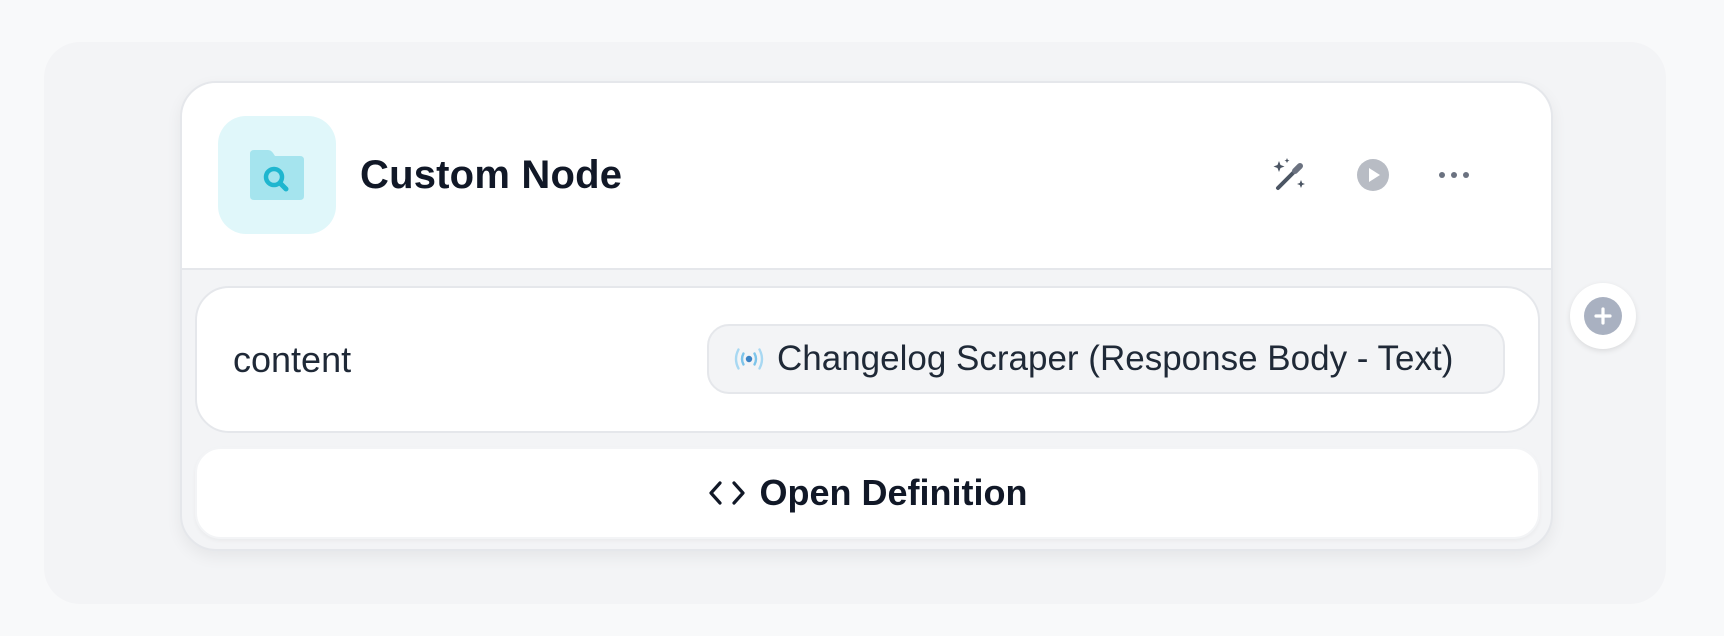 The image size is (1724, 636). I want to click on magic-wand-icon, so click(1289, 174).